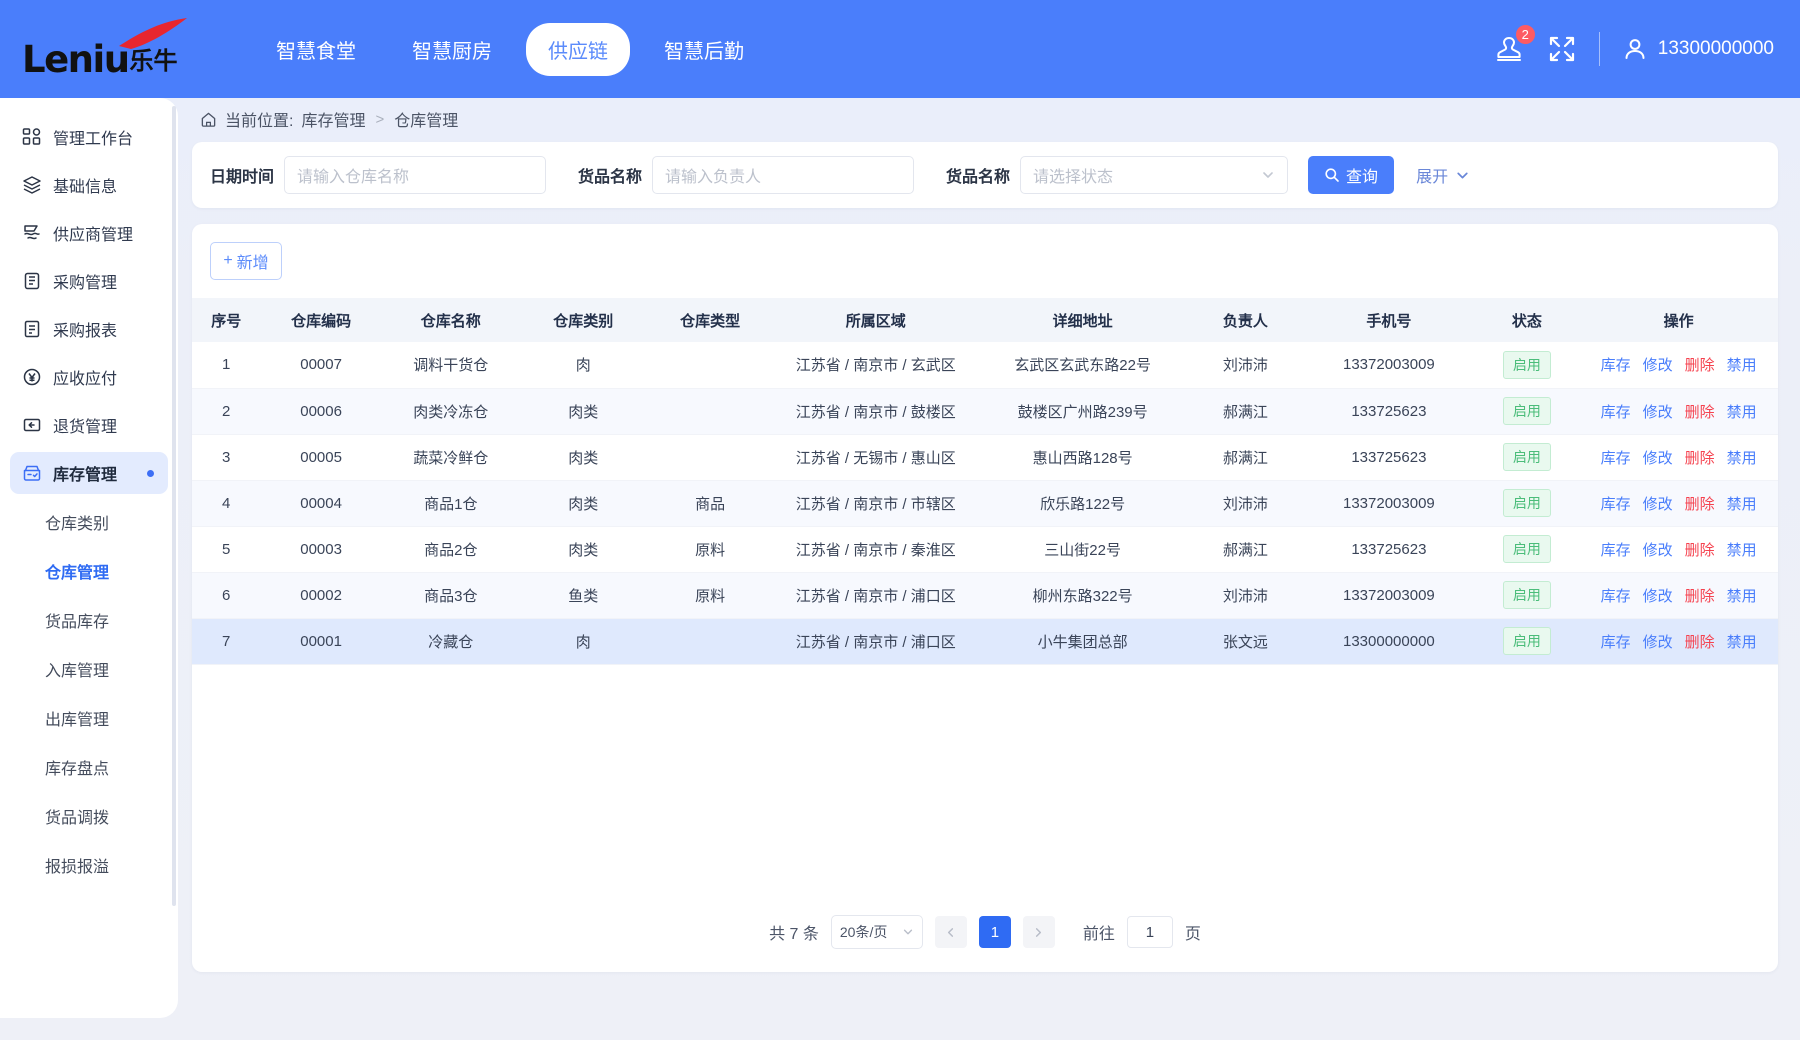  I want to click on fullscreen-button, so click(1562, 49).